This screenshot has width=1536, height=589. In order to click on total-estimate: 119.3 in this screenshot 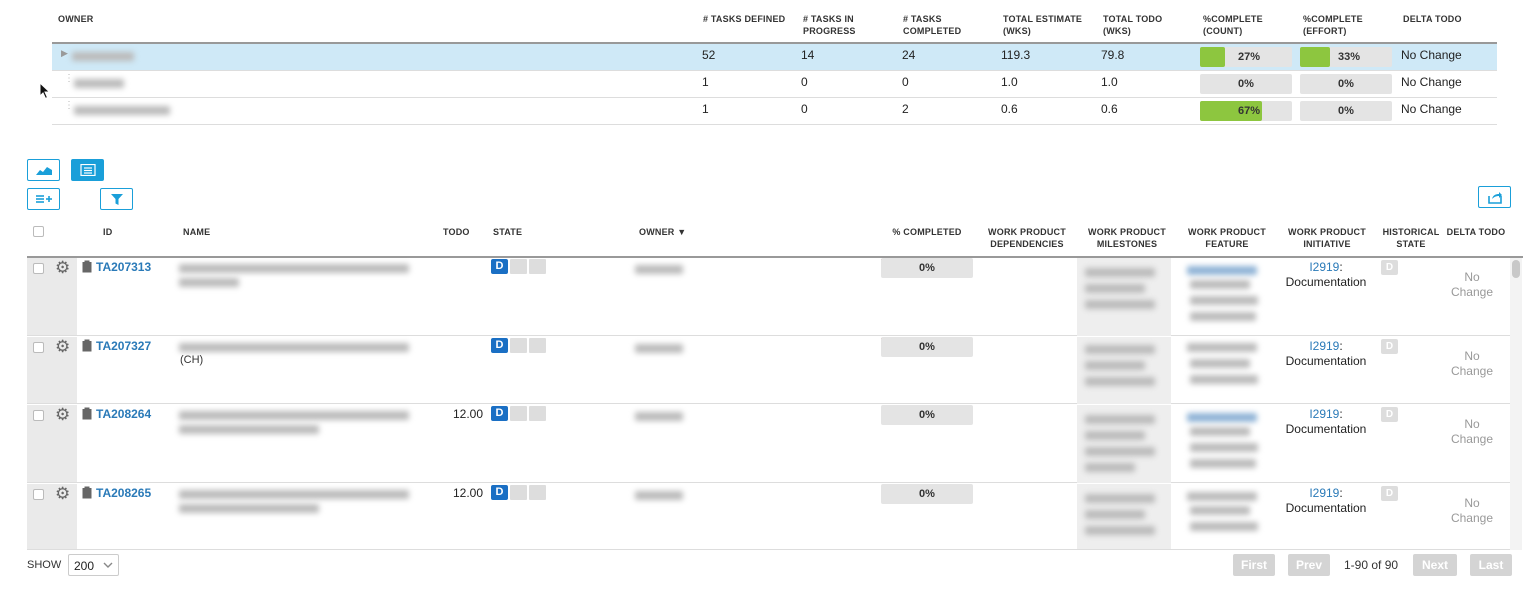, I will do `click(1016, 55)`.